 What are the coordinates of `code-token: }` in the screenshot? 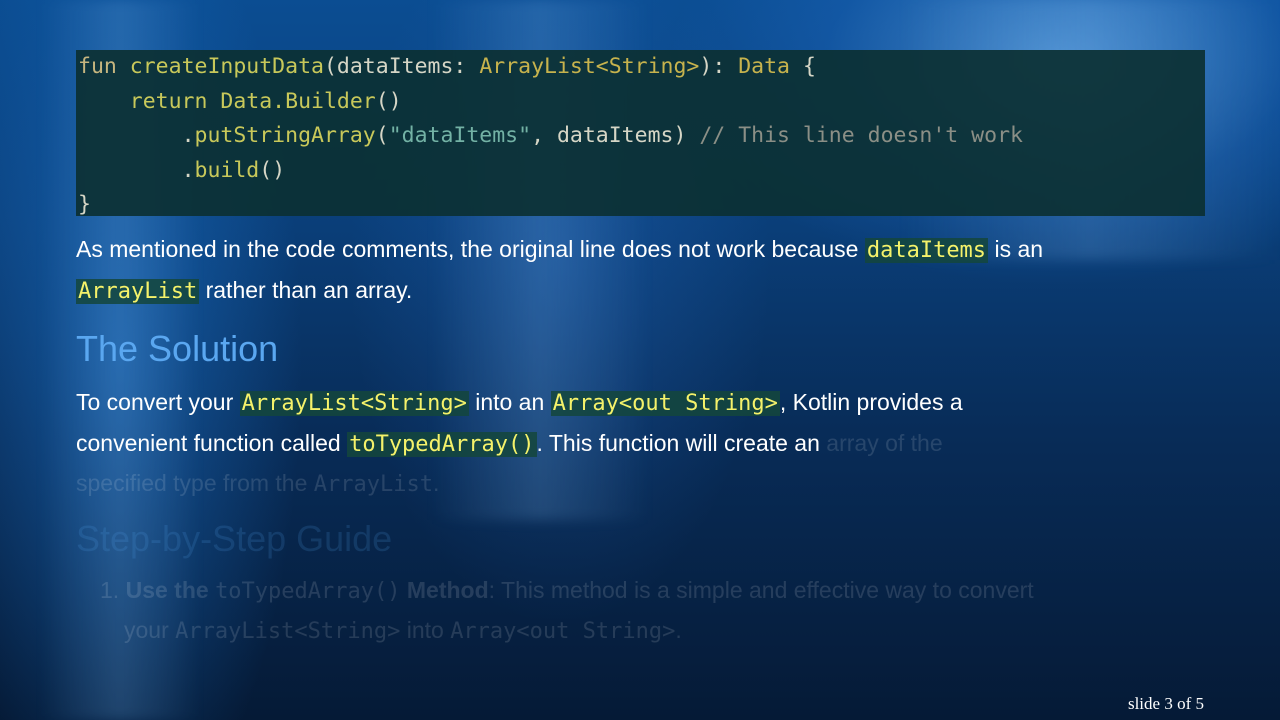 It's located at (84, 204).